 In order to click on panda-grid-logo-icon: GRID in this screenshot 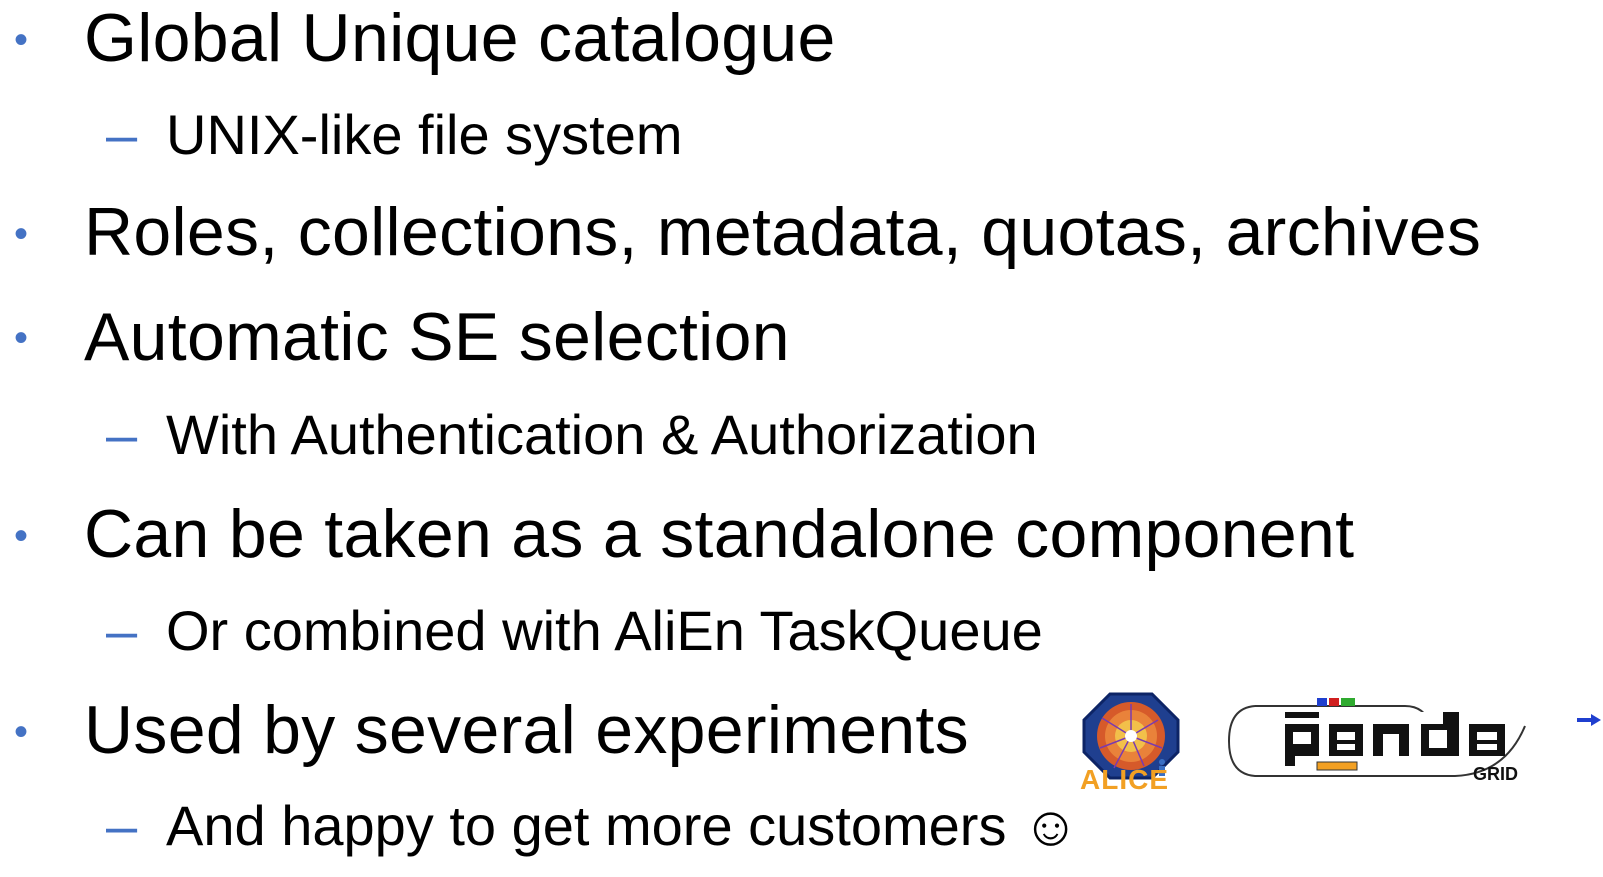, I will do `click(1414, 741)`.